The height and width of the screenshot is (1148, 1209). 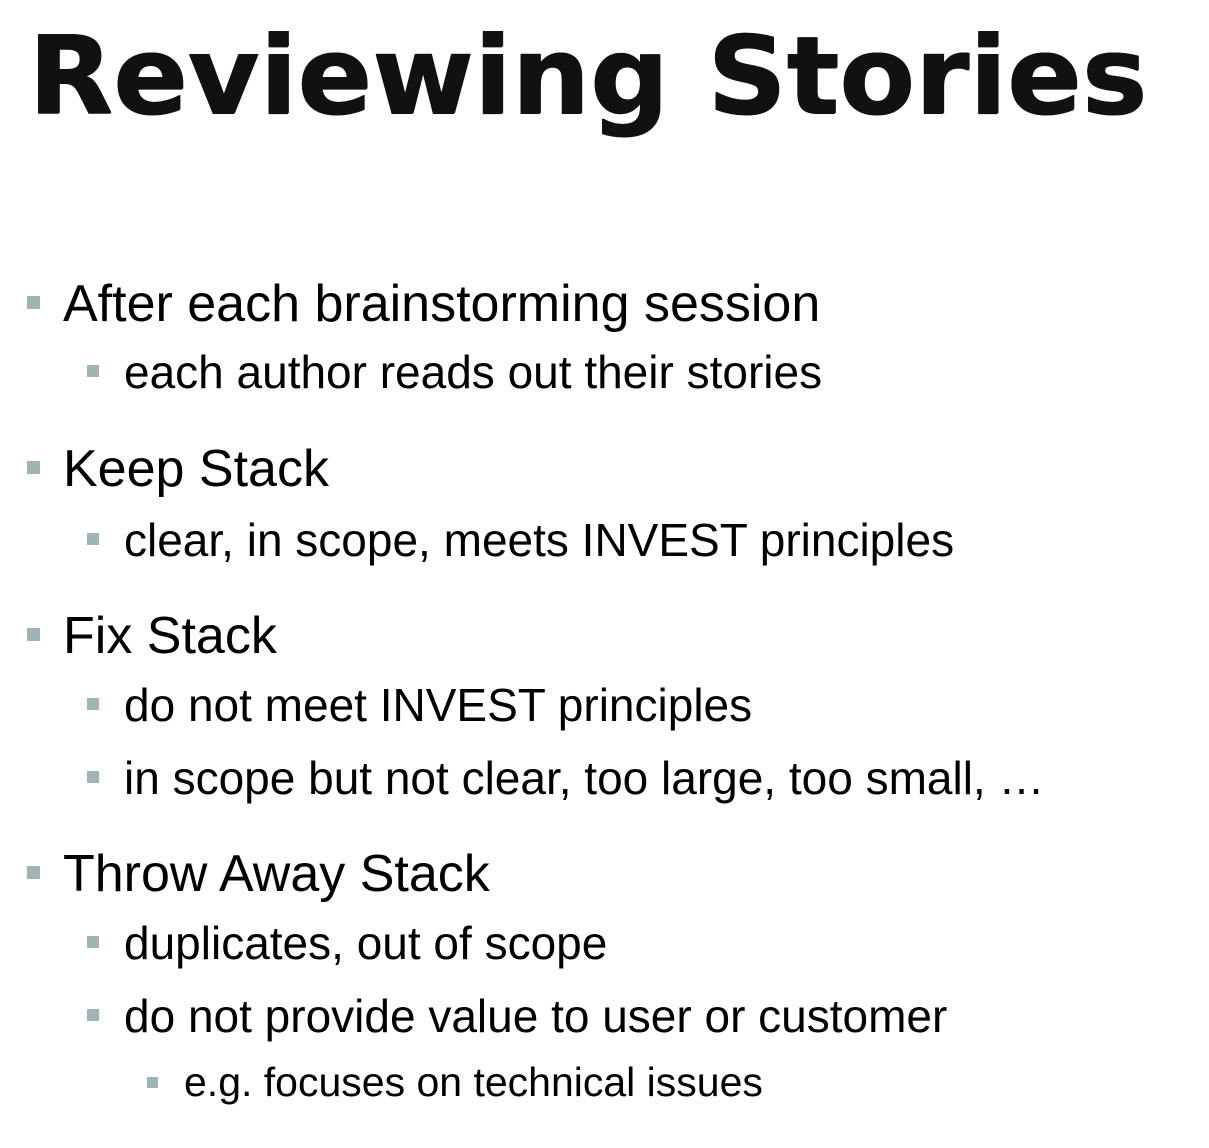 I want to click on bullet-text: e.g. focuses on technical issues, so click(x=473, y=1082).